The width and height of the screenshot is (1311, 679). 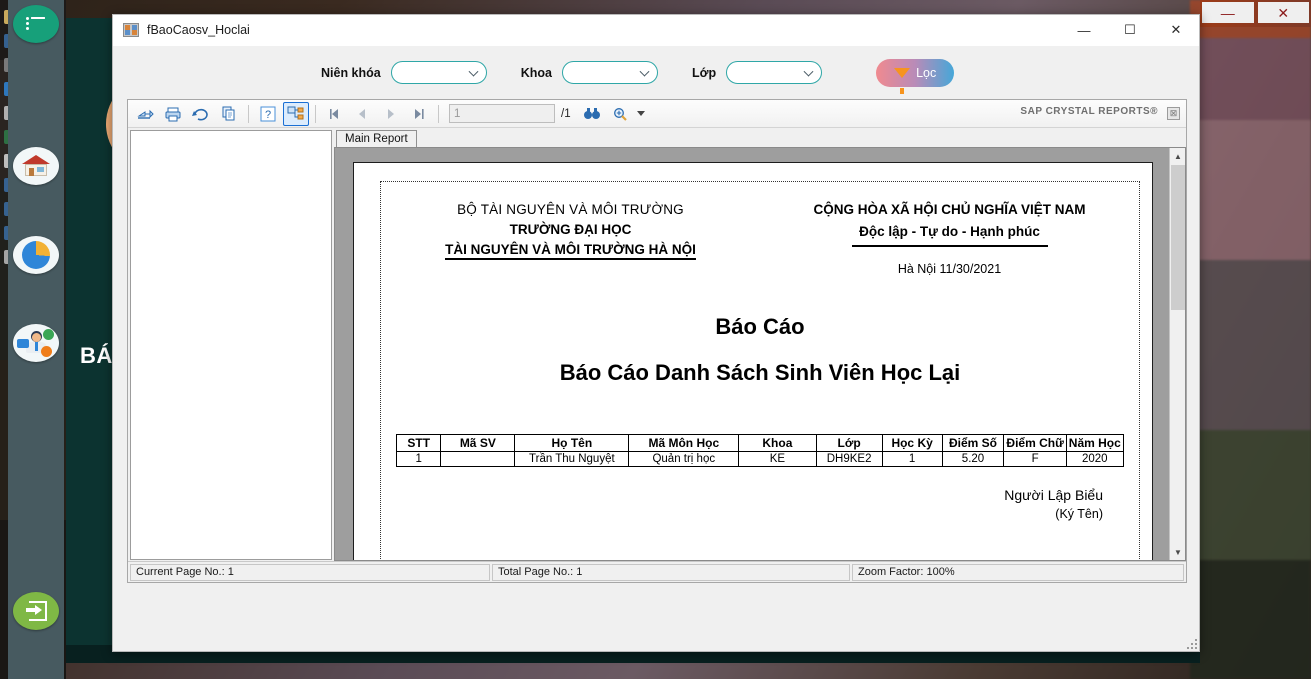 I want to click on table-header-lớp: Lớp, so click(x=849, y=443).